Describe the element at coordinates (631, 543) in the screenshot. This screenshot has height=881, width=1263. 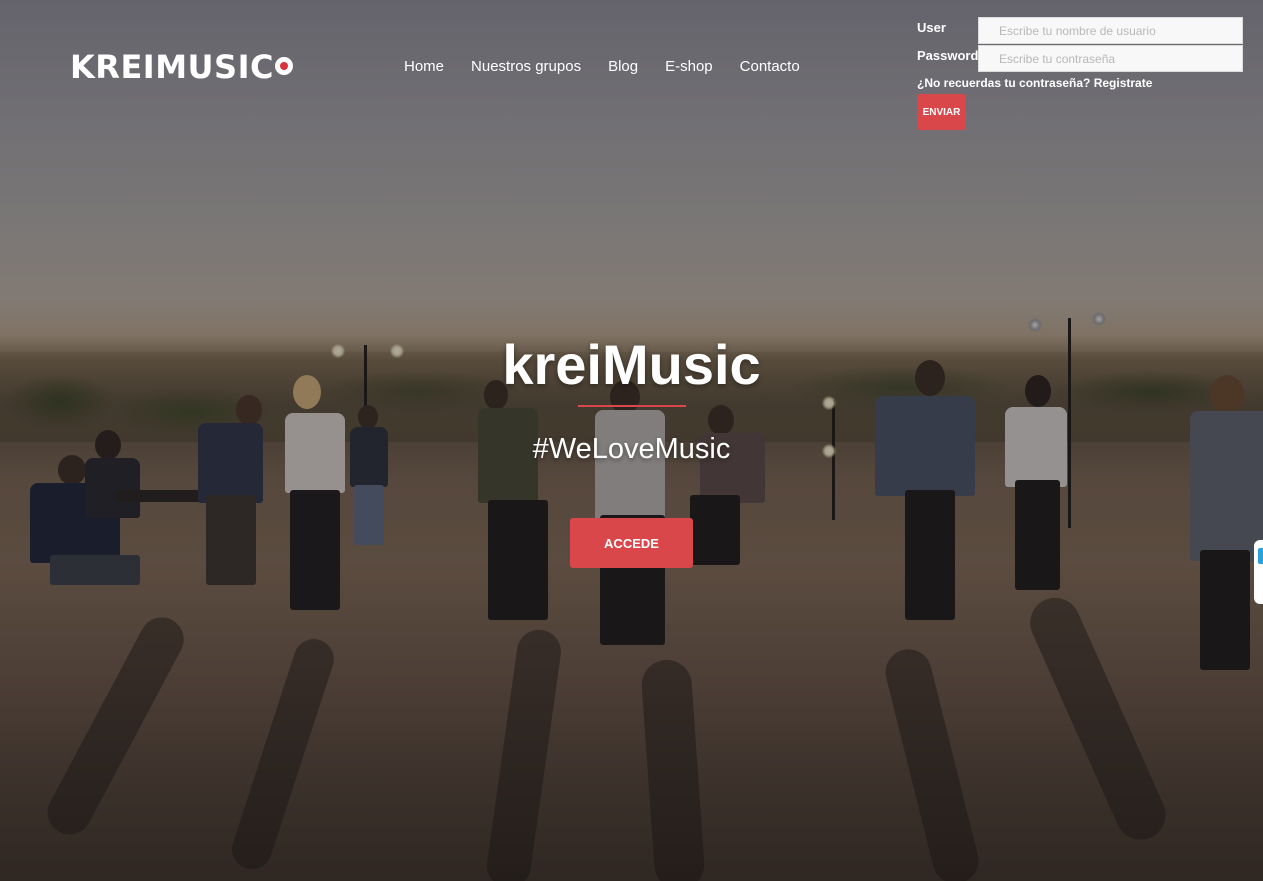
I see `accede-button: ACCEDE` at that location.